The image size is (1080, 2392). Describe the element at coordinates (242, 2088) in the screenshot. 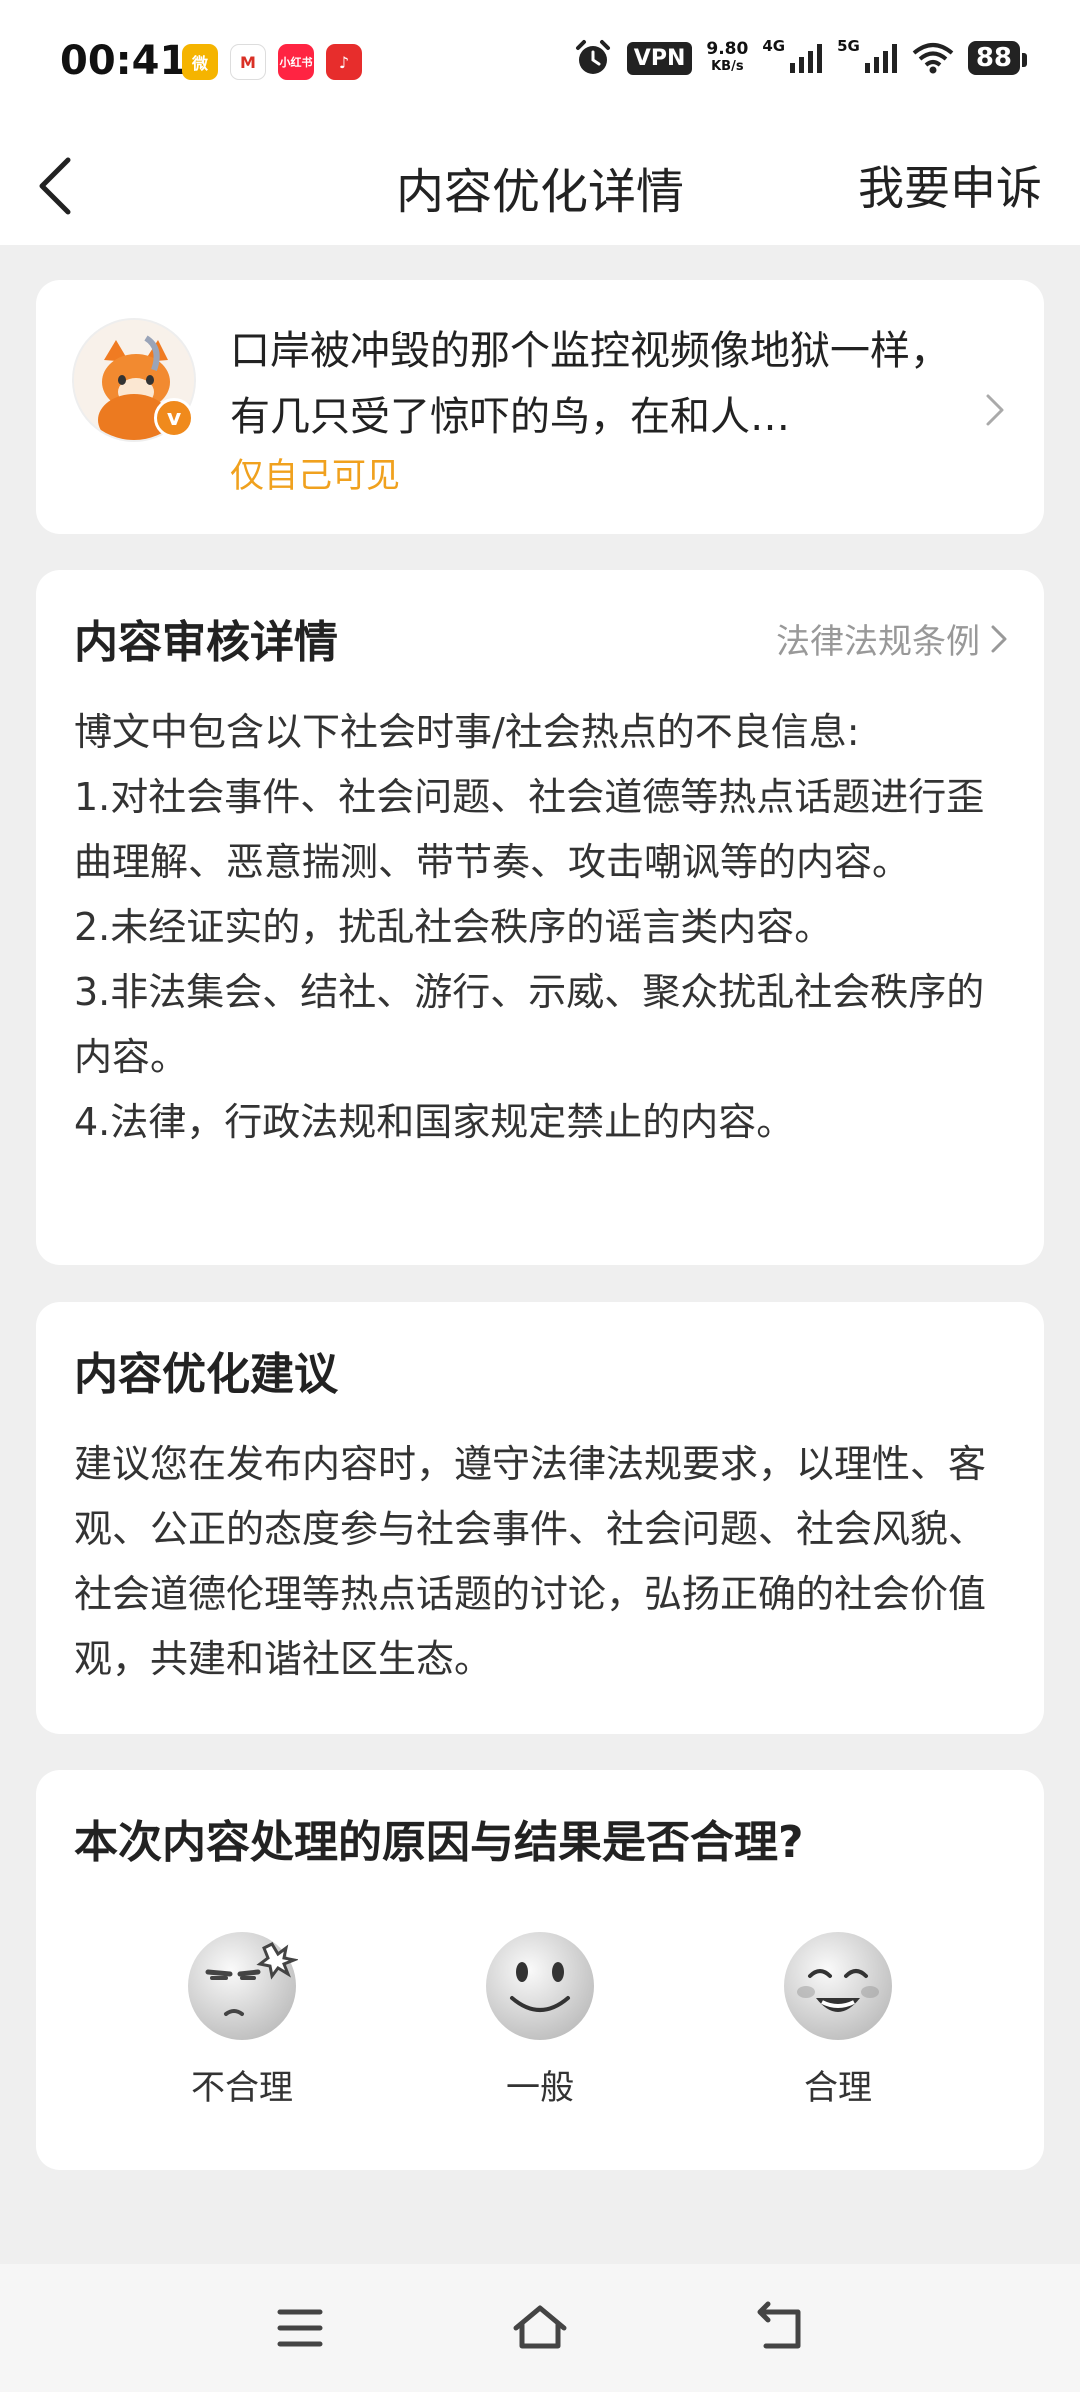

I see `feedback-option-label: 不合理` at that location.